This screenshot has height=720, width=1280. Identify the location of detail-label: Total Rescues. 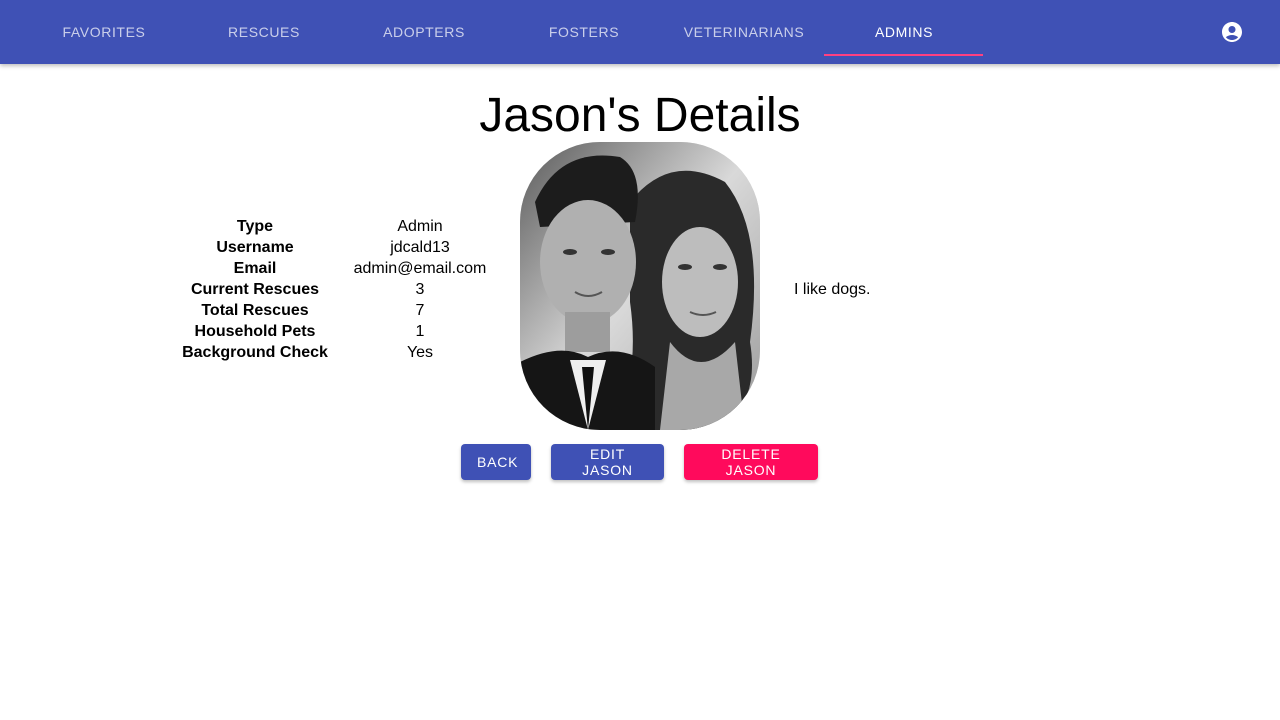
(255, 310).